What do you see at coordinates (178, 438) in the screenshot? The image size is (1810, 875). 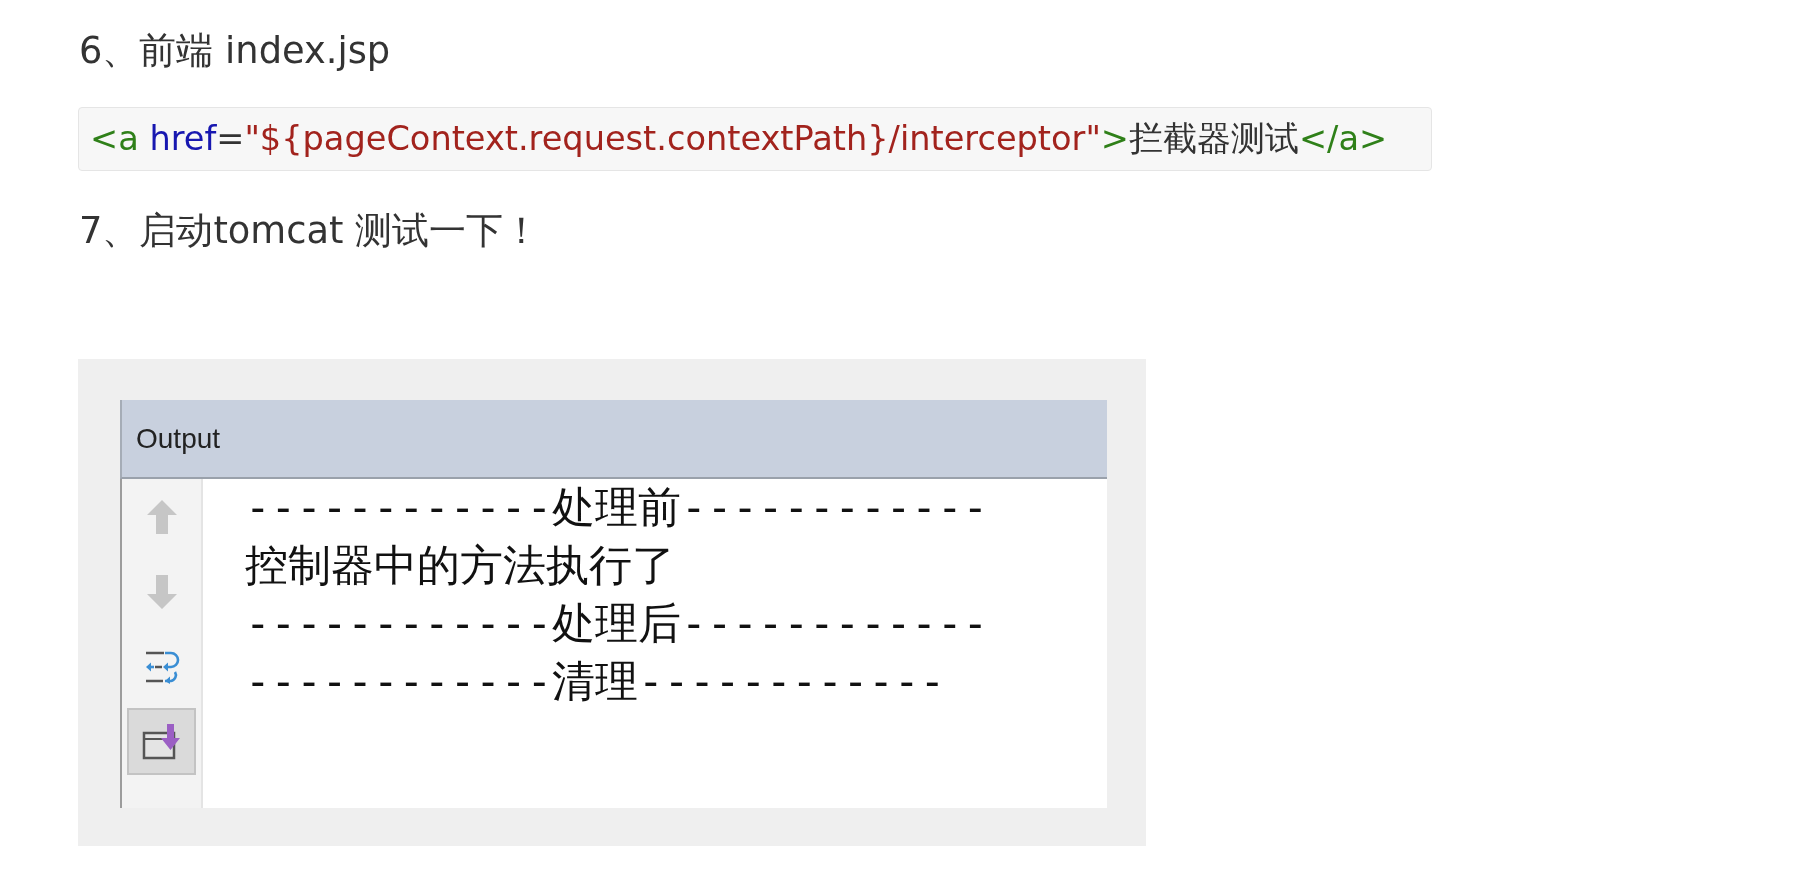 I see `panel-title: Output` at bounding box center [178, 438].